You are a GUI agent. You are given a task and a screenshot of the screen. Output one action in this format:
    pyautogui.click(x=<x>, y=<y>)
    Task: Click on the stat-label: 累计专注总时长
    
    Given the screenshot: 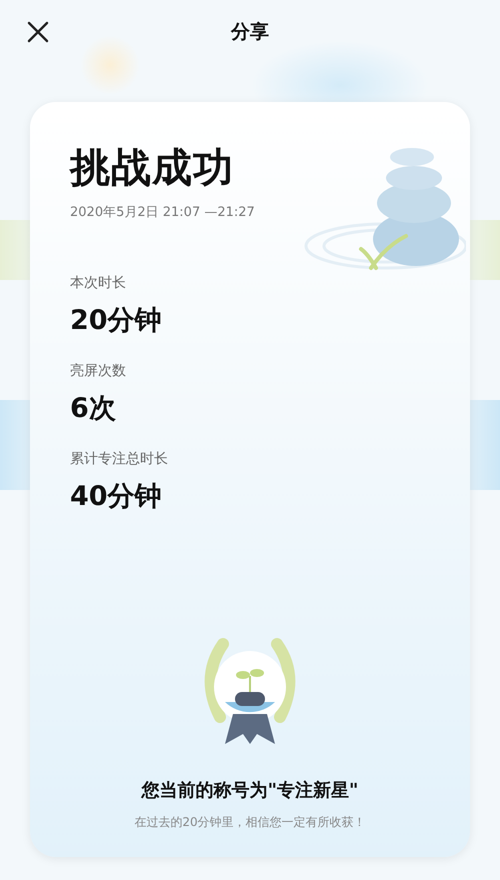 What is the action you would take?
    pyautogui.click(x=119, y=459)
    